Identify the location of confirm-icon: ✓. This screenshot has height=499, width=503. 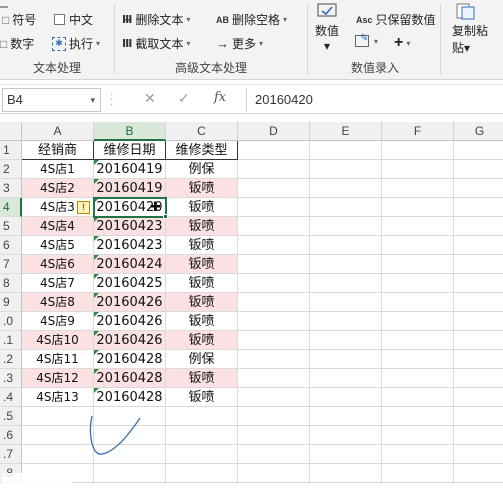
(184, 98).